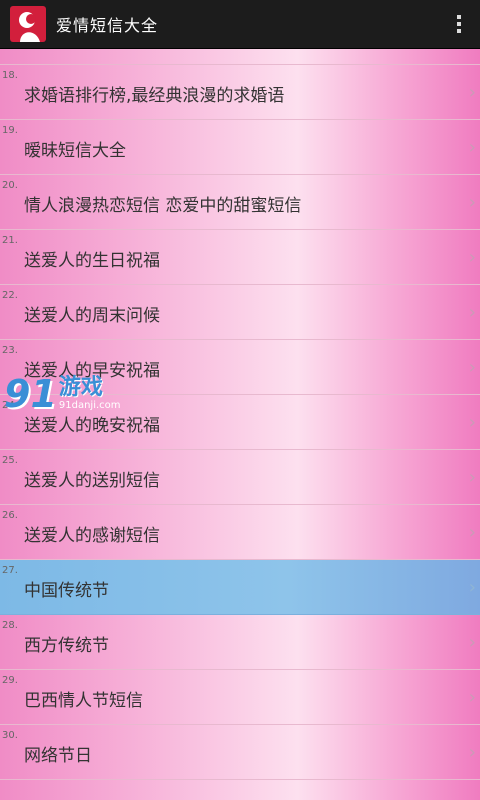  What do you see at coordinates (240, 752) in the screenshot?
I see `list-item: 30. 网络节日 ›` at bounding box center [240, 752].